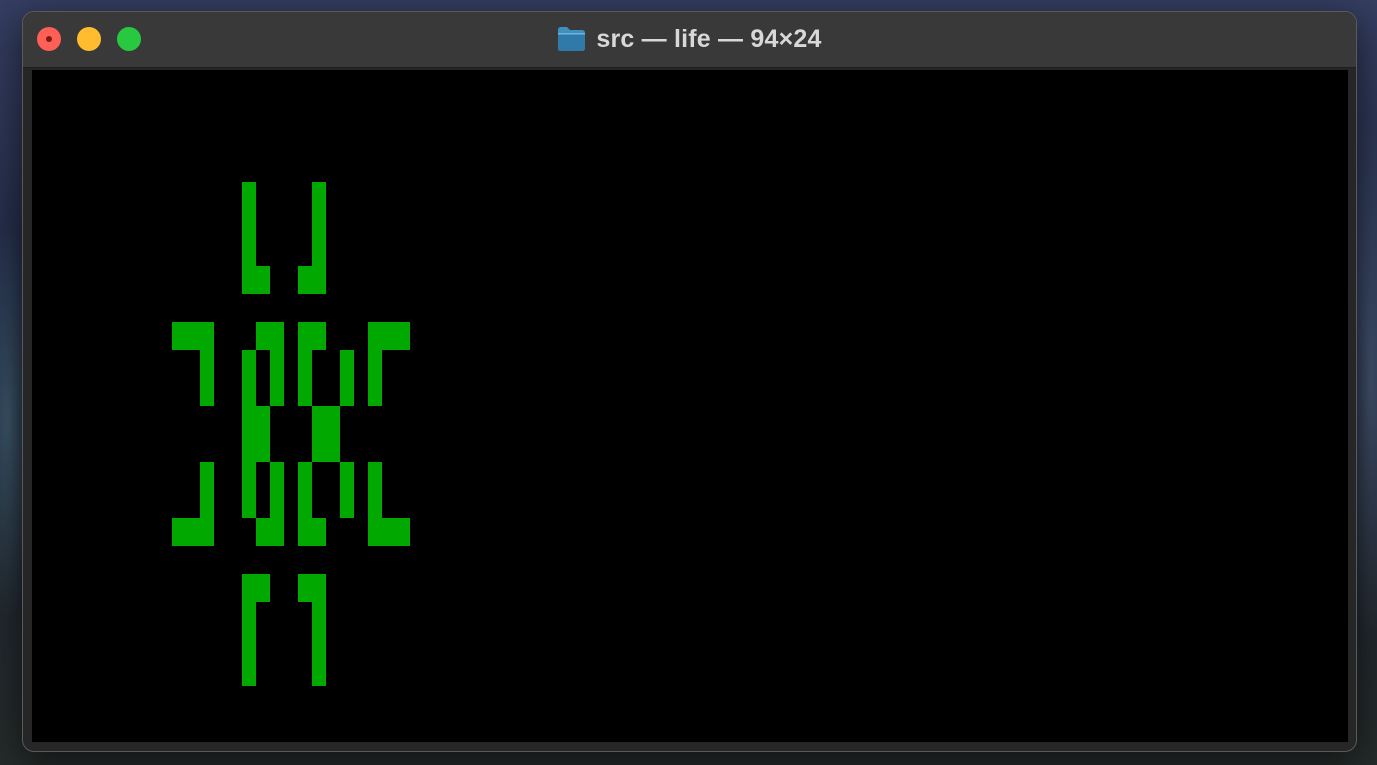  What do you see at coordinates (709, 38) in the screenshot?
I see `window-title: src — life — 94×24` at bounding box center [709, 38].